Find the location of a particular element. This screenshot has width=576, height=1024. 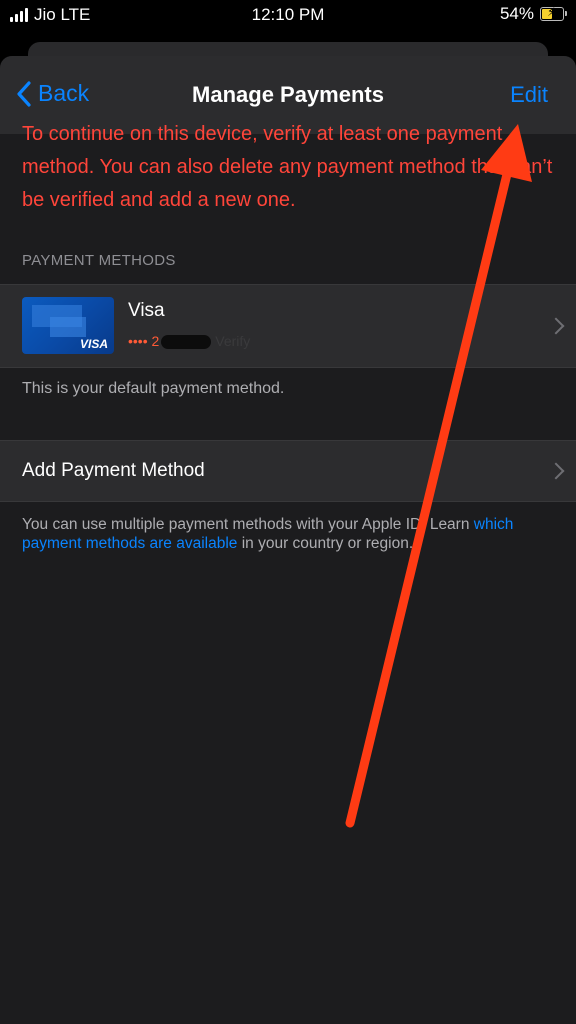

default-payment-note: This is your default payment method. is located at coordinates (153, 388).